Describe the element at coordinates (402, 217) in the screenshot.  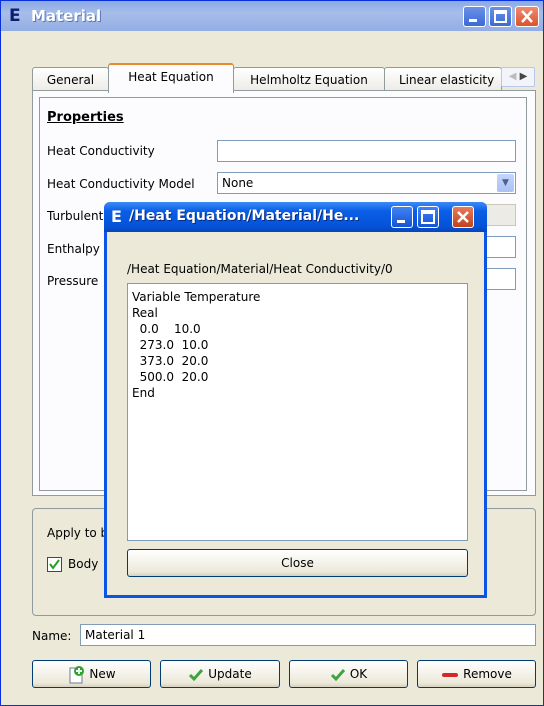
I see `dialog-minimize-button` at that location.